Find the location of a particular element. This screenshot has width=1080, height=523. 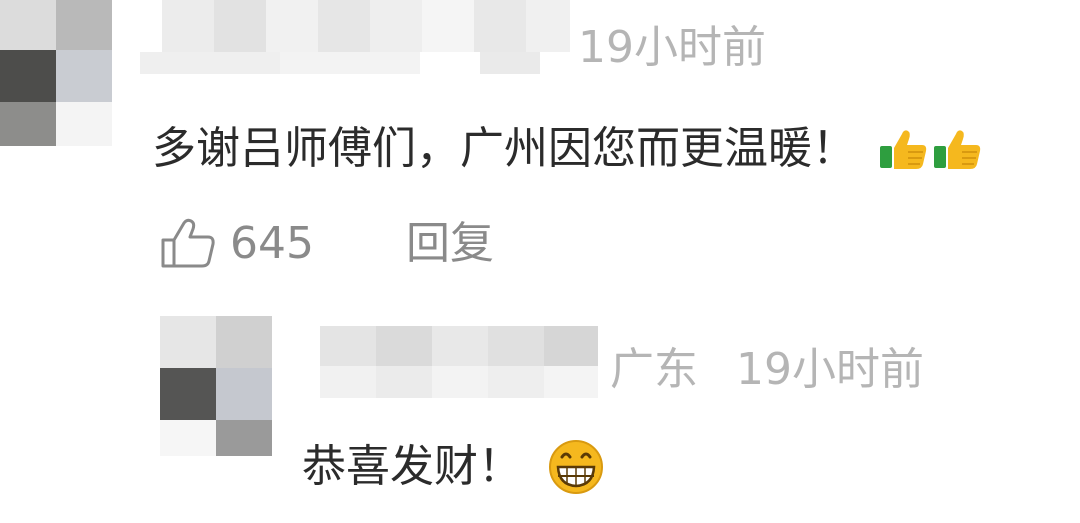

like-count: 645 is located at coordinates (272, 243).